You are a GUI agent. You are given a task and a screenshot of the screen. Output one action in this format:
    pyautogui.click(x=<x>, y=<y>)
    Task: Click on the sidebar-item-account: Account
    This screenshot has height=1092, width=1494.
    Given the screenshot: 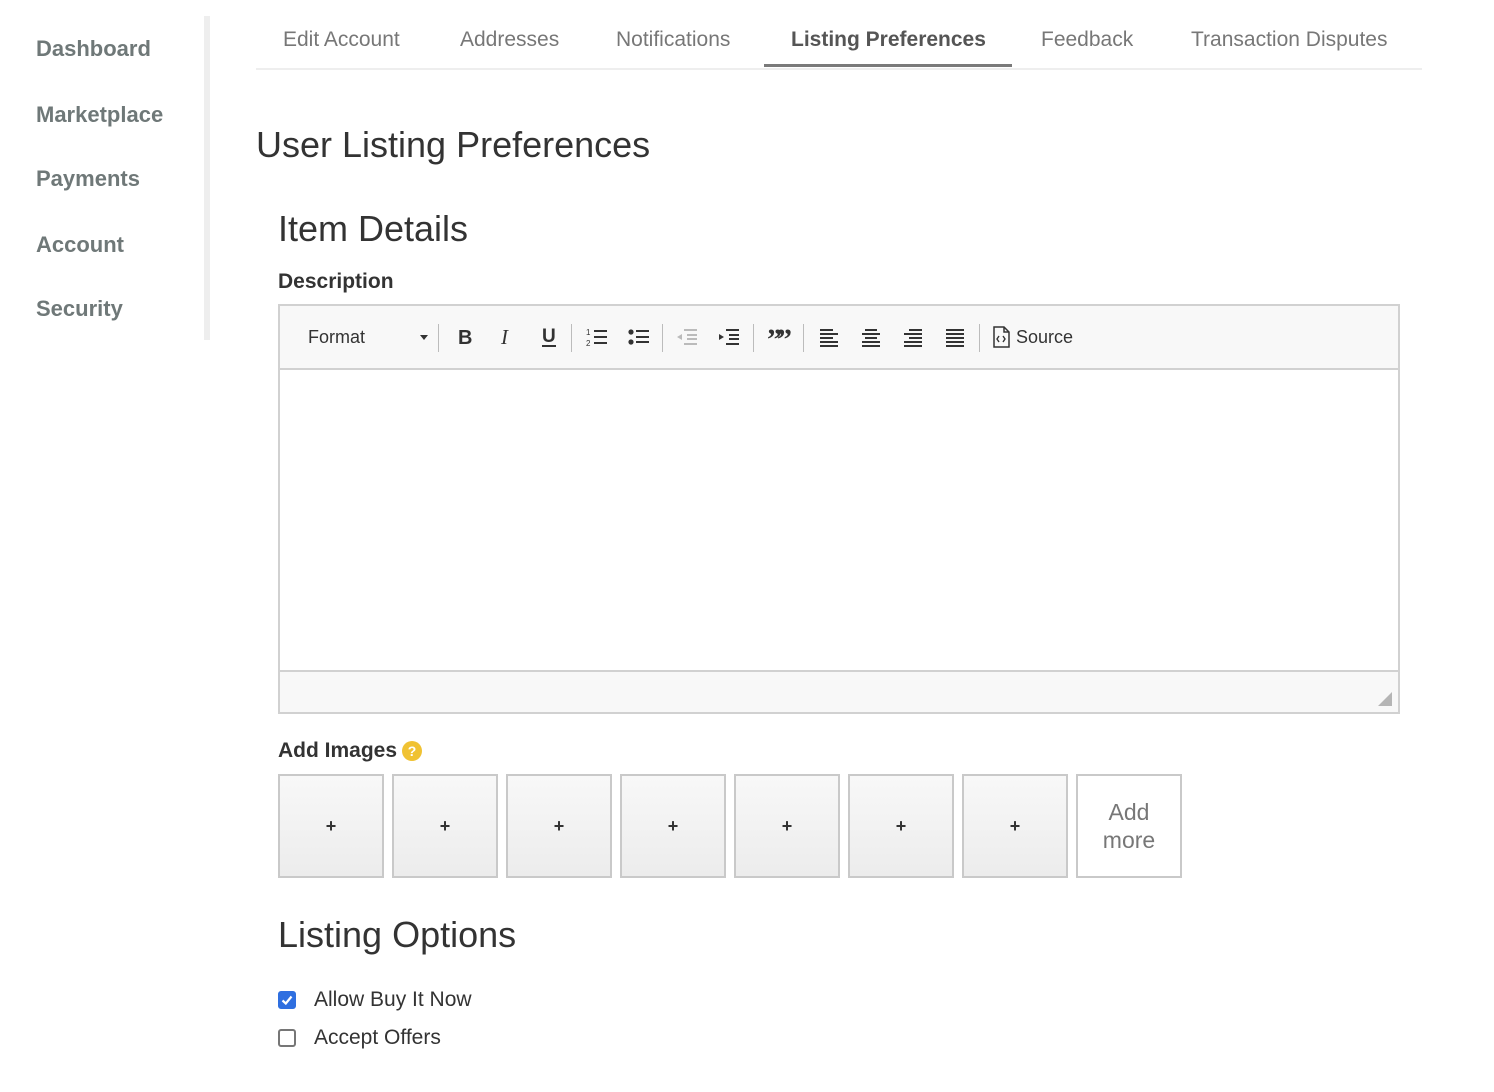 What is the action you would take?
    pyautogui.click(x=80, y=245)
    